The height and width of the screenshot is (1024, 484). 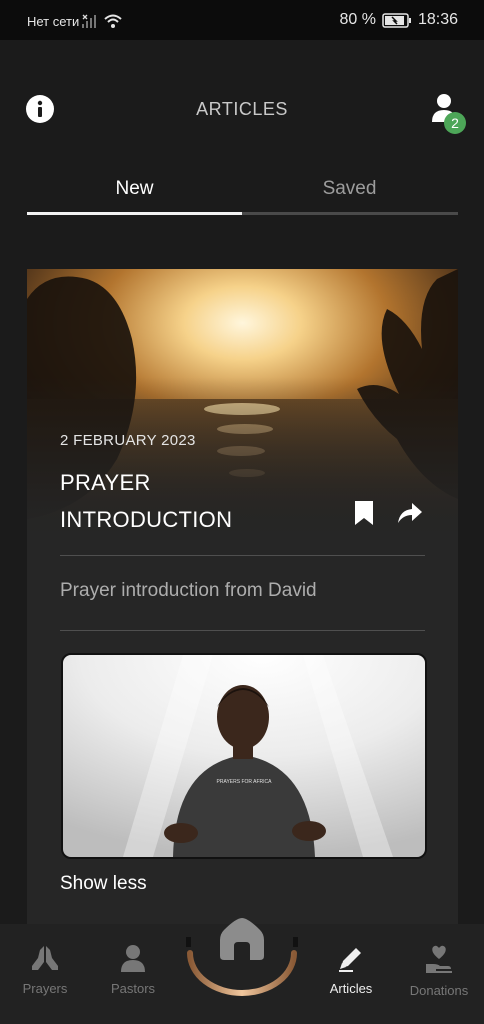 I want to click on article-date: 2 FEBRUARY 2023, so click(x=128, y=440).